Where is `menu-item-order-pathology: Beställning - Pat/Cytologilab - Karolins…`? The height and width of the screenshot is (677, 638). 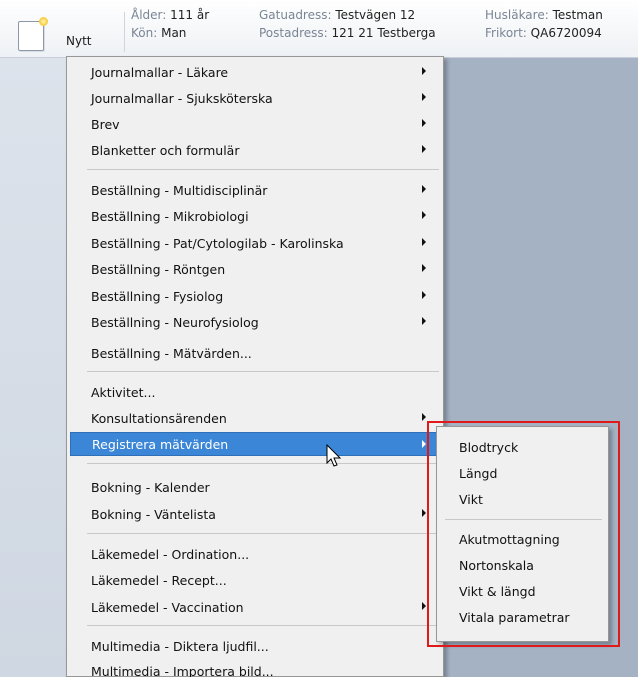
menu-item-order-pathology: Beställning - Pat/Cytologilab - Karolins… is located at coordinates (263, 243).